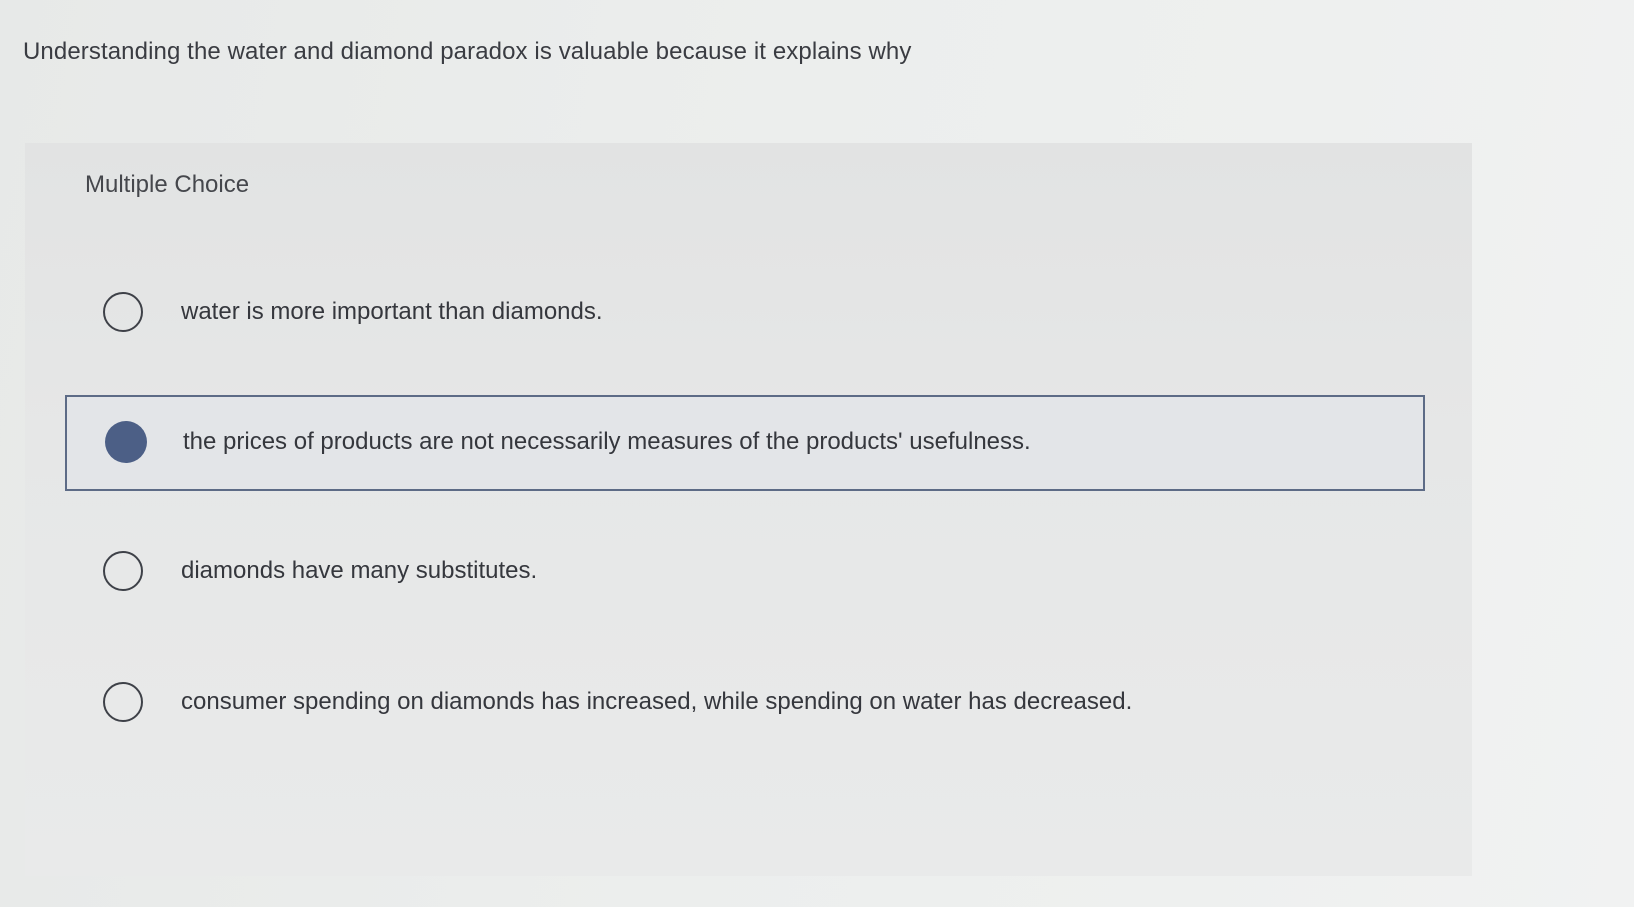 This screenshot has height=907, width=1634. Describe the element at coordinates (126, 442) in the screenshot. I see `radio-selected-icon` at that location.